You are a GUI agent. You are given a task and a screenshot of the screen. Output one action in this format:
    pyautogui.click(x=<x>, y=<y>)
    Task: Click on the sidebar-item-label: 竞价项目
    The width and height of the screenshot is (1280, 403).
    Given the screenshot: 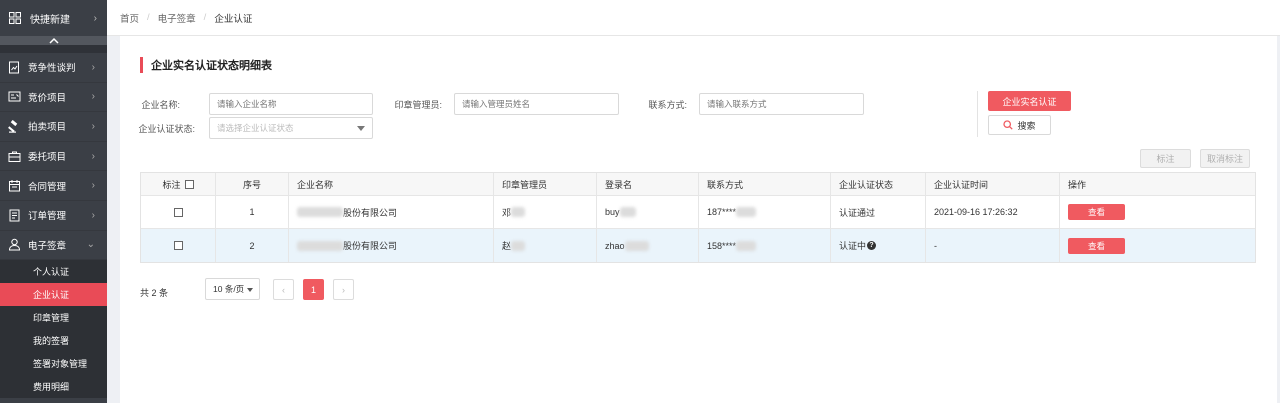 What is the action you would take?
    pyautogui.click(x=47, y=98)
    